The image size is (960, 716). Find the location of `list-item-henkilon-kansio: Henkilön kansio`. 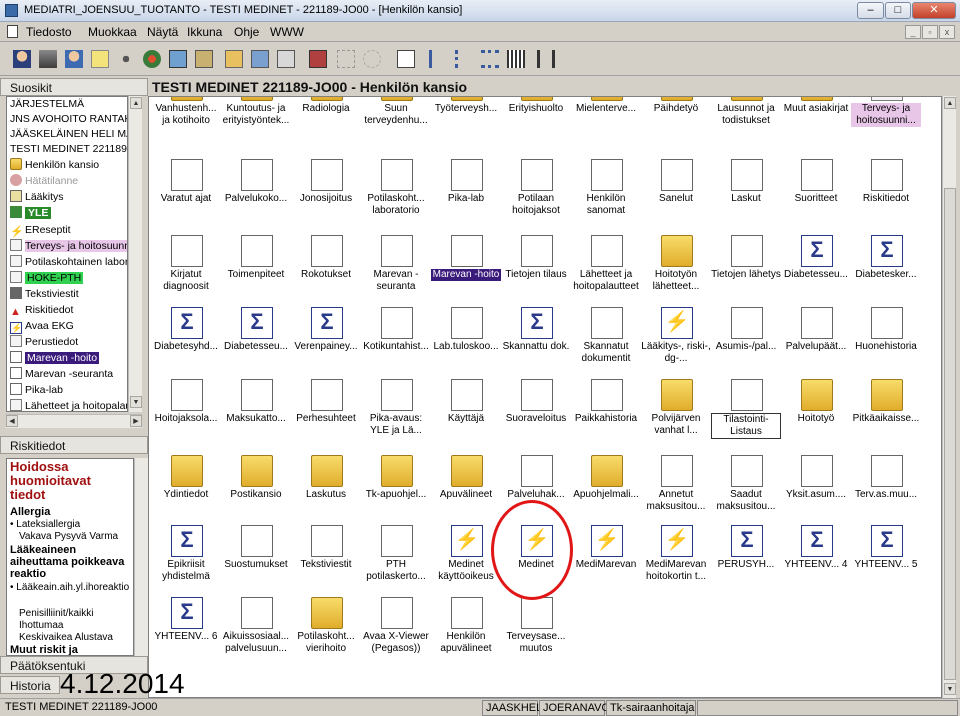

list-item-henkilon-kansio: Henkilön kansio is located at coordinates (54, 165).